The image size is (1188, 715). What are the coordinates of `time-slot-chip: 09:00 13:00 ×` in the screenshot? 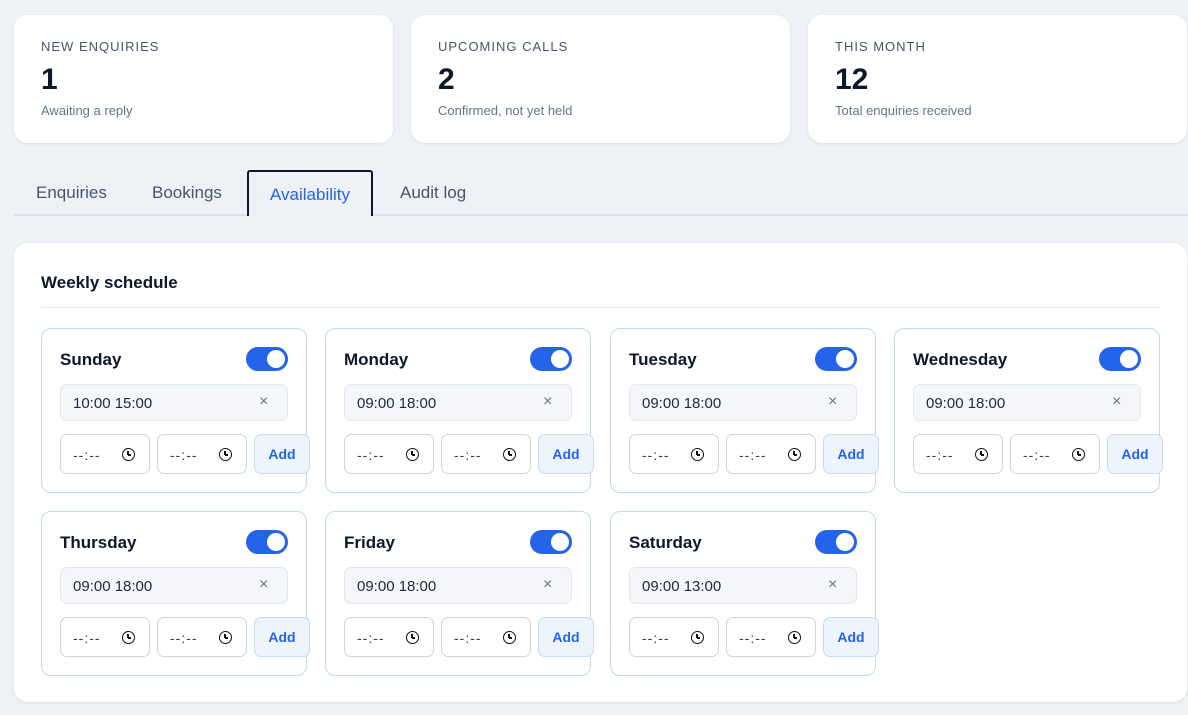 It's located at (743, 585).